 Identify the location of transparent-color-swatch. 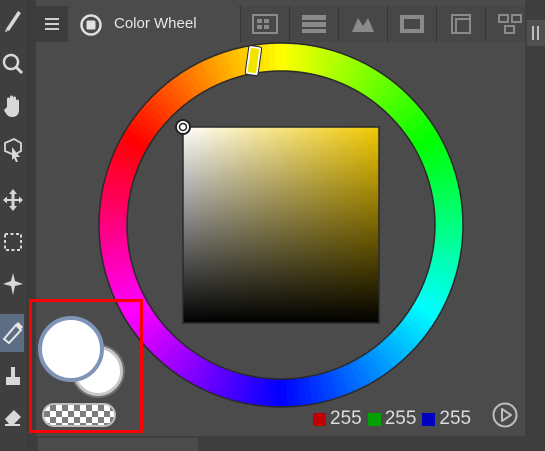
(79, 415).